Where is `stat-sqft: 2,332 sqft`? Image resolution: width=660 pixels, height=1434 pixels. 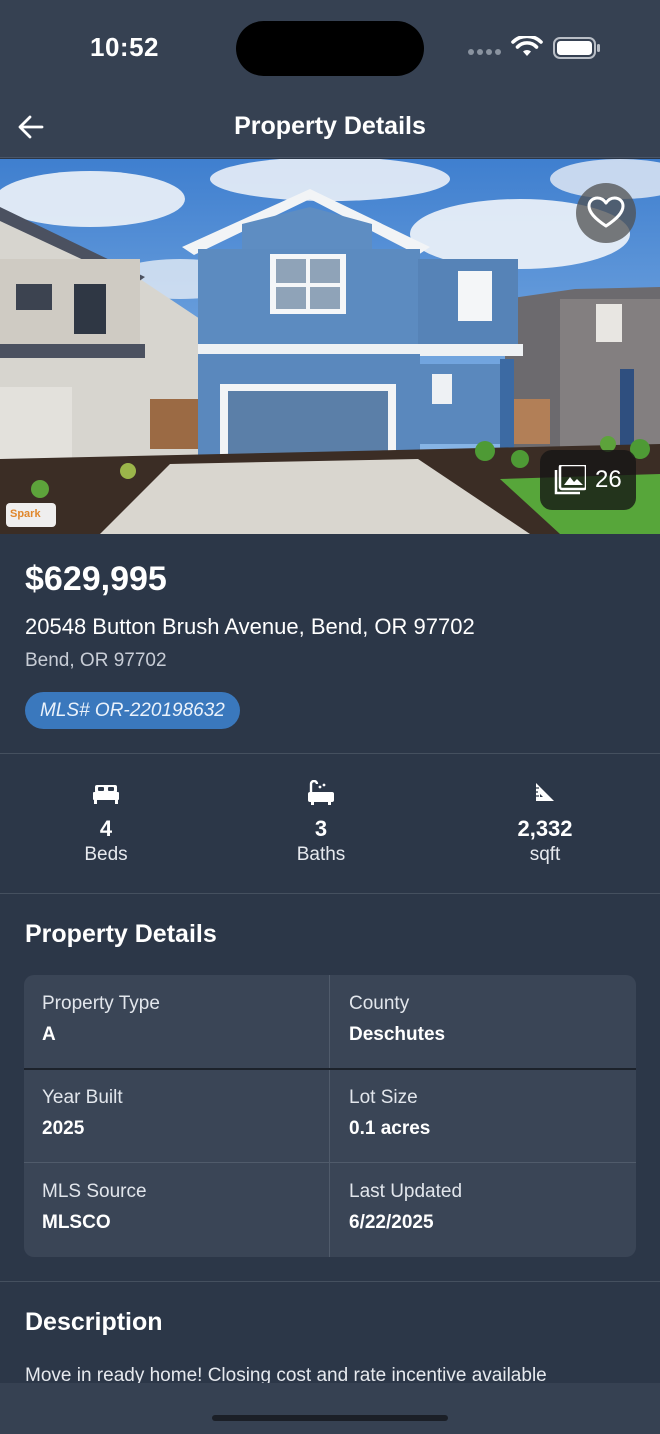
stat-sqft: 2,332 sqft is located at coordinates (545, 823).